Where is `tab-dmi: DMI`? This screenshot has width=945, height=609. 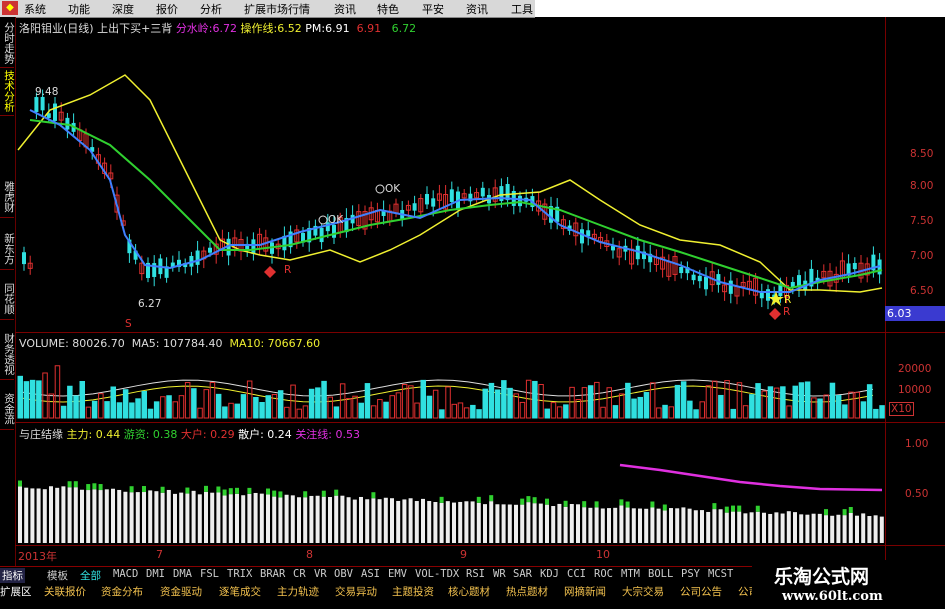
tab-dmi: DMI is located at coordinates (155, 574).